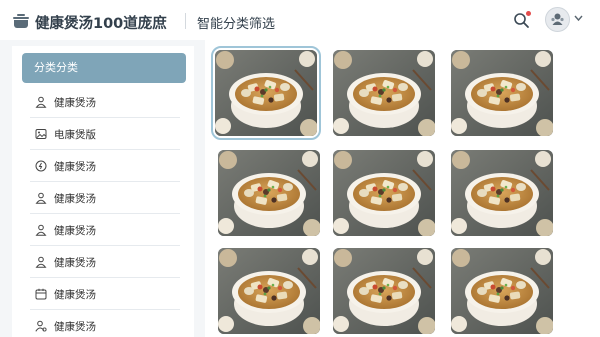  What do you see at coordinates (578, 18) in the screenshot?
I see `chevron-down-icon` at bounding box center [578, 18].